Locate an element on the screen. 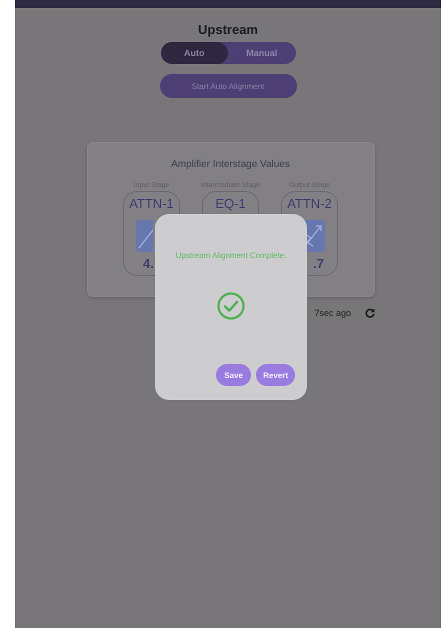  dialog-button: Revert is located at coordinates (275, 375).